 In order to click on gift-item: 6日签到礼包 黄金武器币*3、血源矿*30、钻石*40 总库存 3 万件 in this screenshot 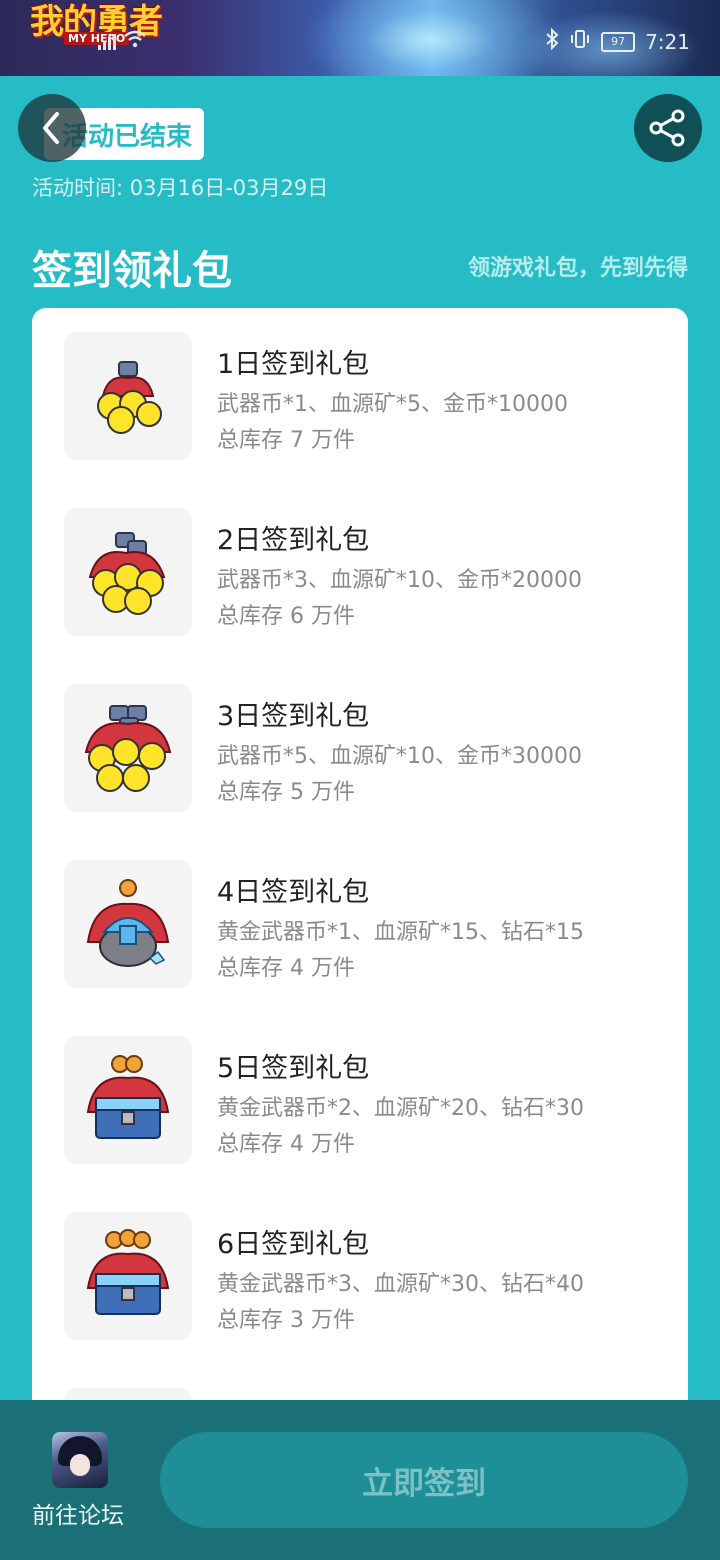, I will do `click(360, 1277)`.